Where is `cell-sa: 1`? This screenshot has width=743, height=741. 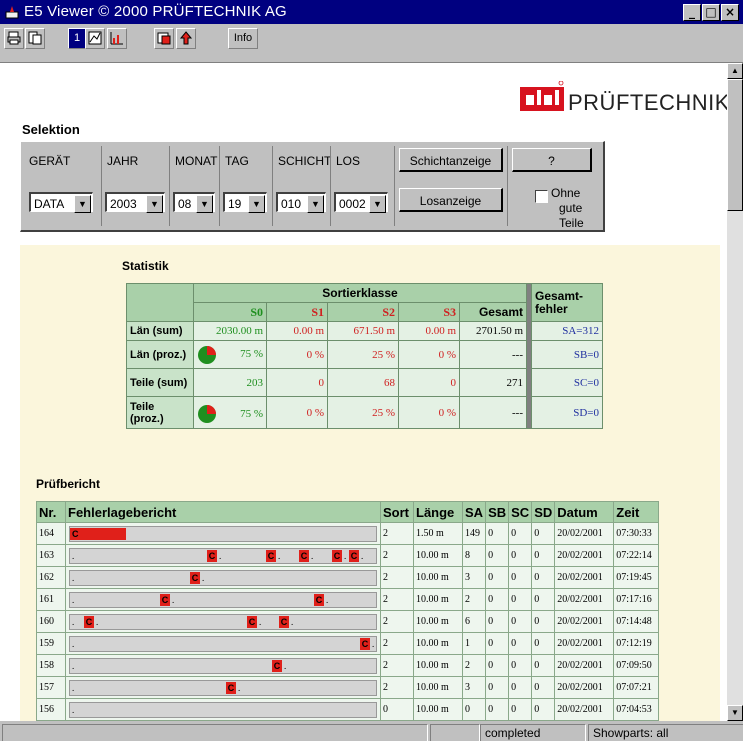
cell-sa: 1 is located at coordinates (474, 643).